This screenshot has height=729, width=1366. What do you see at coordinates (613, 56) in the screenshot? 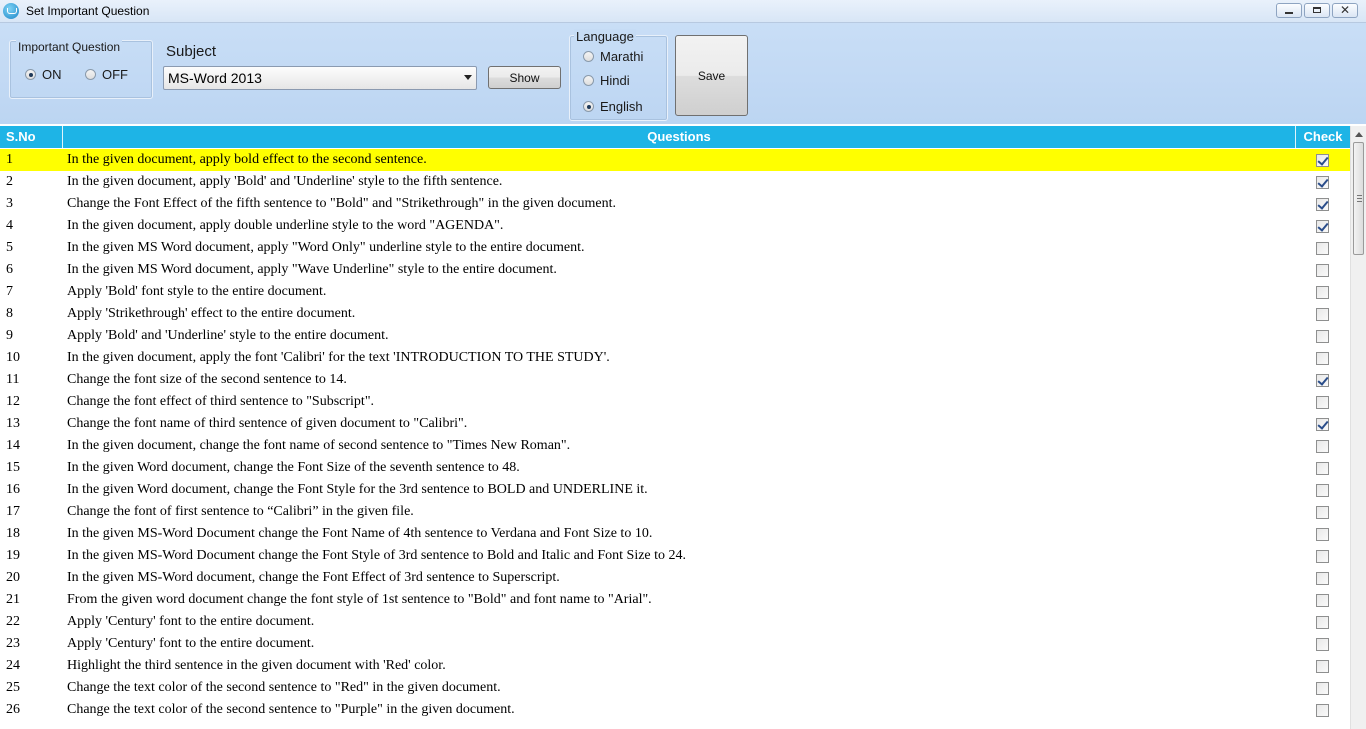
I see `radio-marathi: Marathi` at bounding box center [613, 56].